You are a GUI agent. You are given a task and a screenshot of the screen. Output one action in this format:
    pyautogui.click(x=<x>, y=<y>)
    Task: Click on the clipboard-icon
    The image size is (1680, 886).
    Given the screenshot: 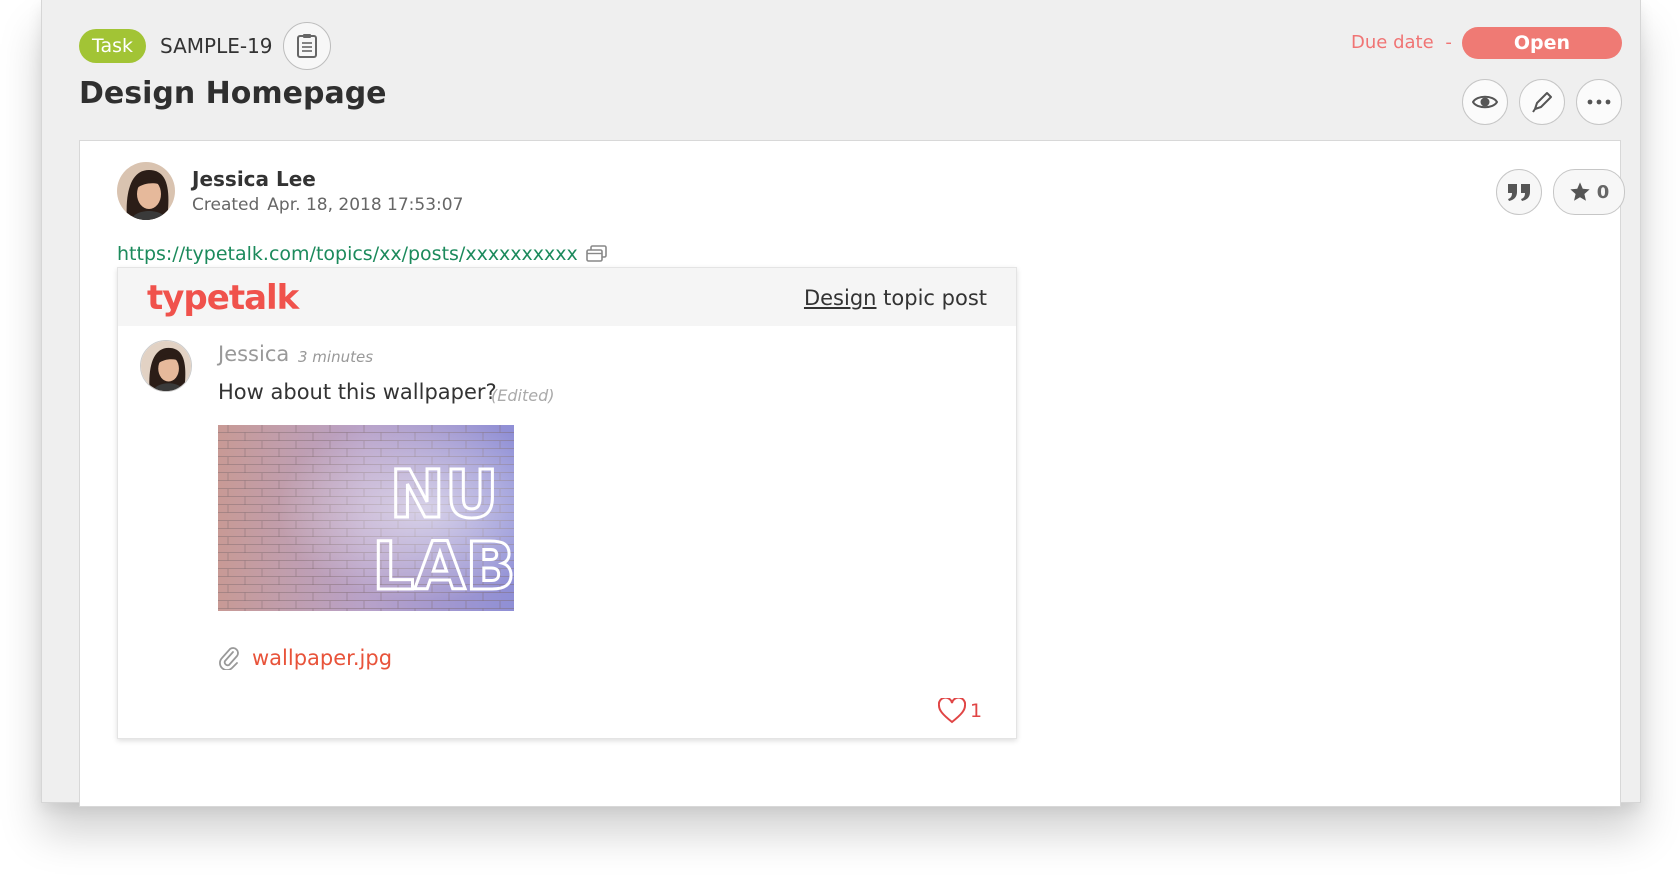 What is the action you would take?
    pyautogui.click(x=306, y=46)
    